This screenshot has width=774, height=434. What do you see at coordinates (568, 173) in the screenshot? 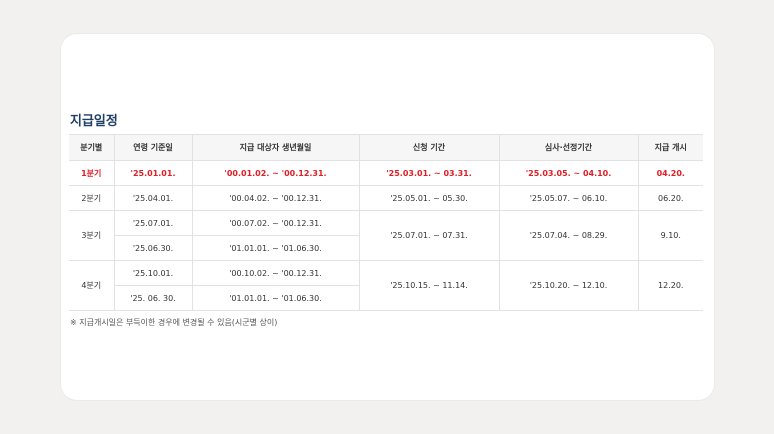
I see `cell-review-period: '25.03.05. ~ 04.10.` at bounding box center [568, 173].